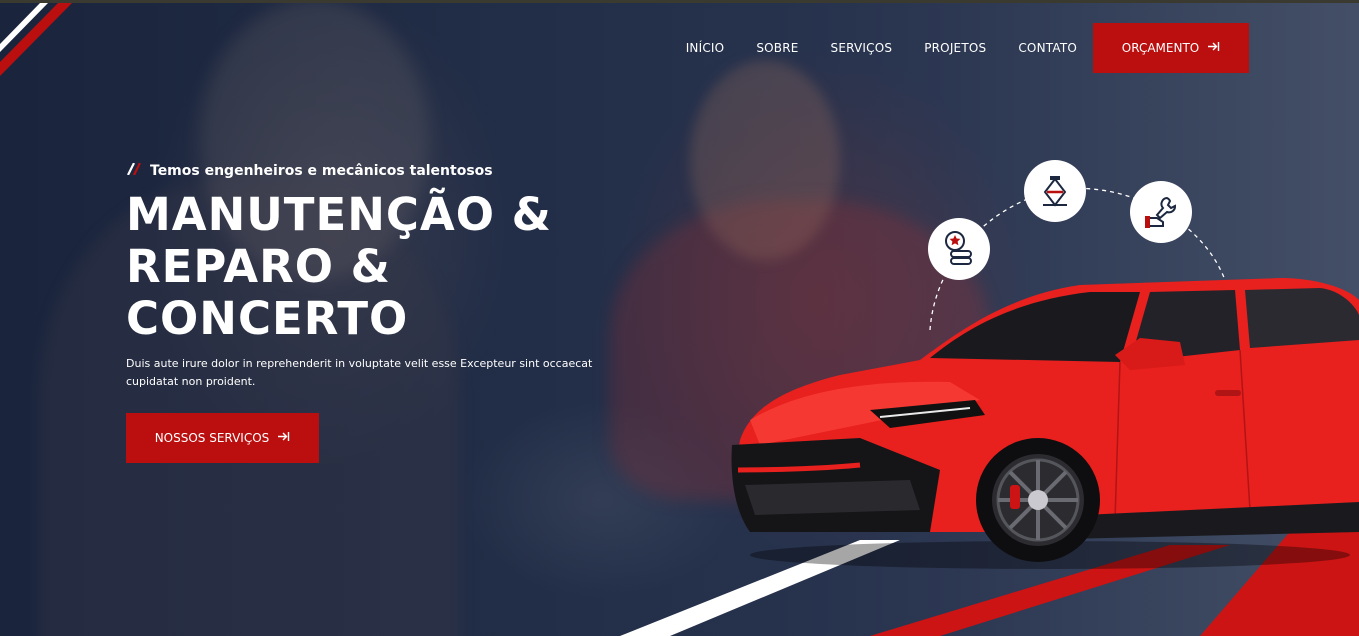 This screenshot has height=636, width=1359. What do you see at coordinates (1055, 191) in the screenshot?
I see `car-jack-icon` at bounding box center [1055, 191].